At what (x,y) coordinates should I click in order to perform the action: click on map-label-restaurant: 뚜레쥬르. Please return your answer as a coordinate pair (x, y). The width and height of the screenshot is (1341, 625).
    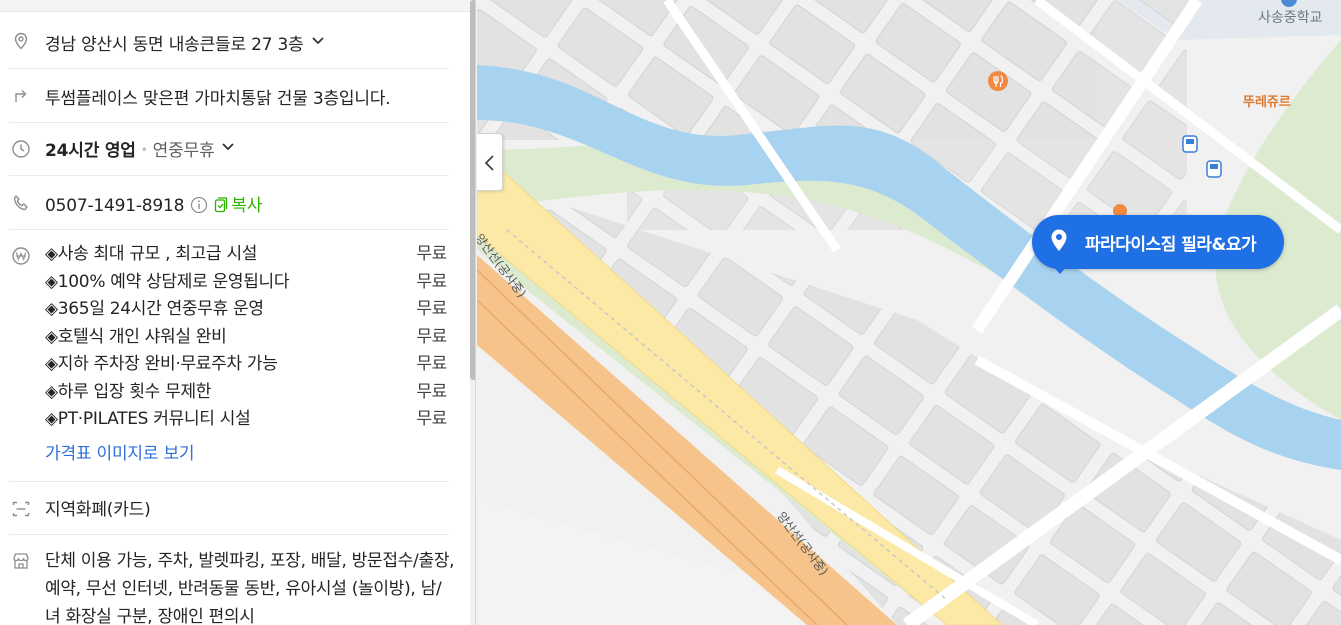
    Looking at the image, I should click on (1267, 100).